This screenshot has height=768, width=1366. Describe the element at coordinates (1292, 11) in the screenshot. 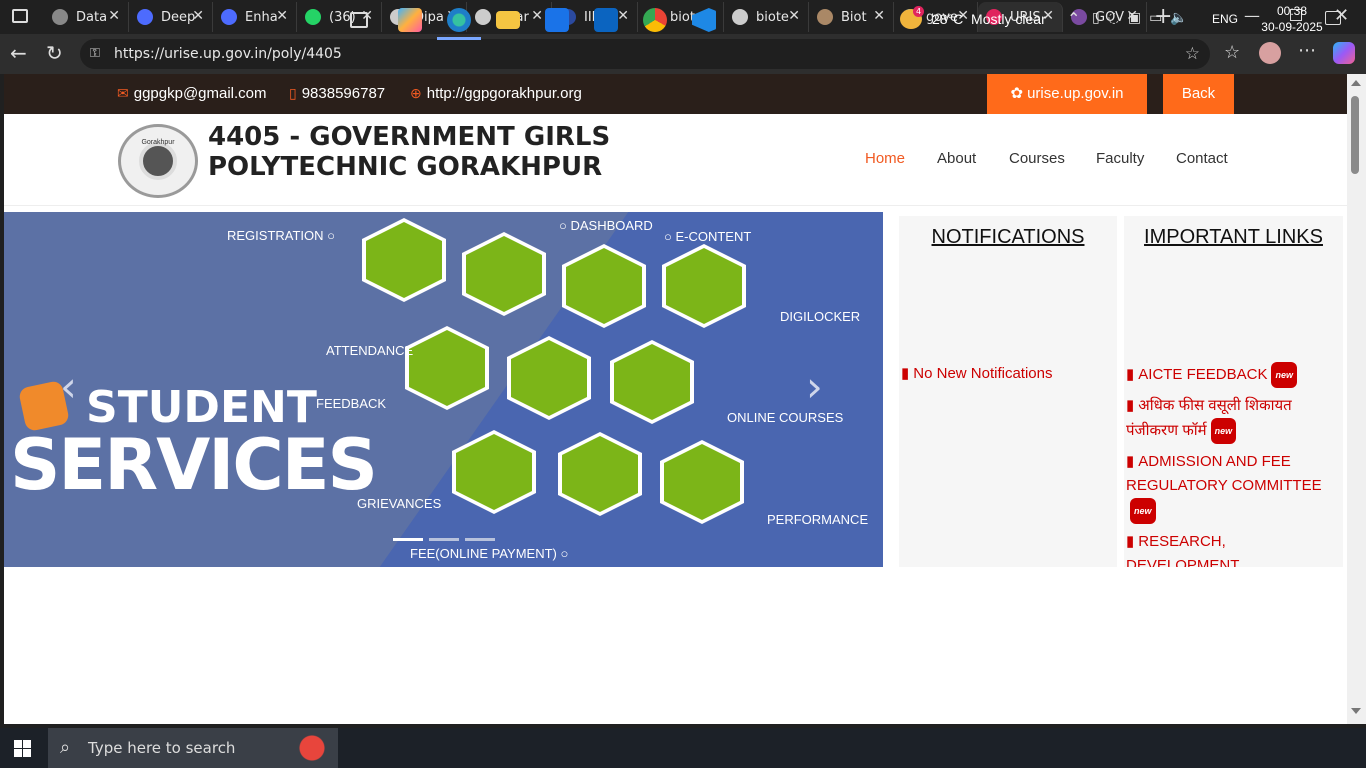

I see `clock-time: 00:38` at that location.